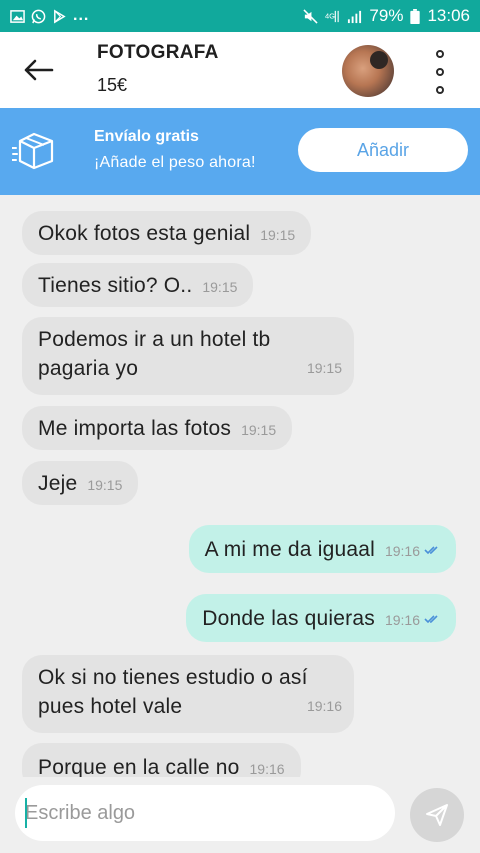  I want to click on 4g-icon: 4G, so click(332, 16).